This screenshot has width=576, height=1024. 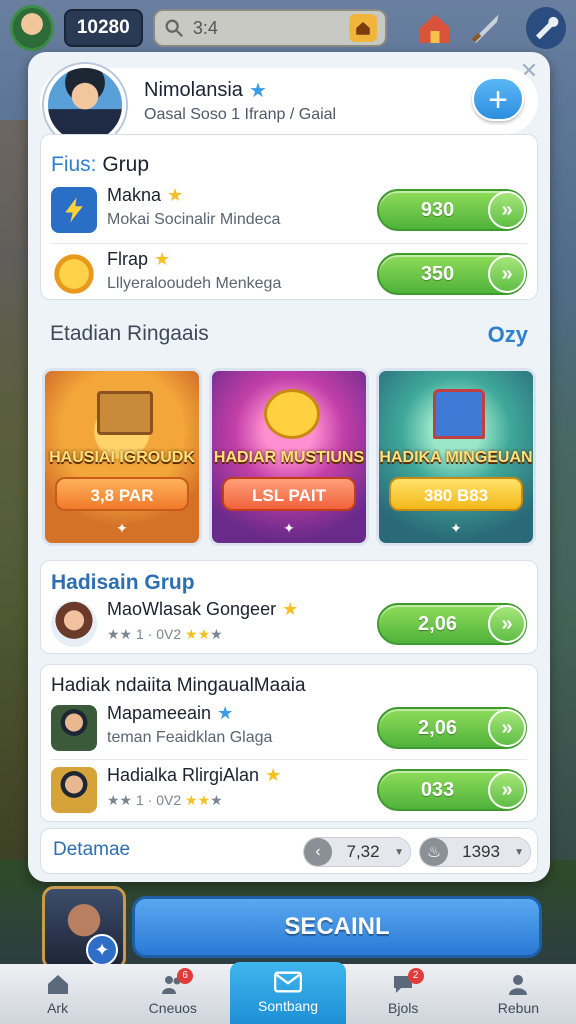 What do you see at coordinates (159, 713) in the screenshot?
I see `row-title: Mapameeain` at bounding box center [159, 713].